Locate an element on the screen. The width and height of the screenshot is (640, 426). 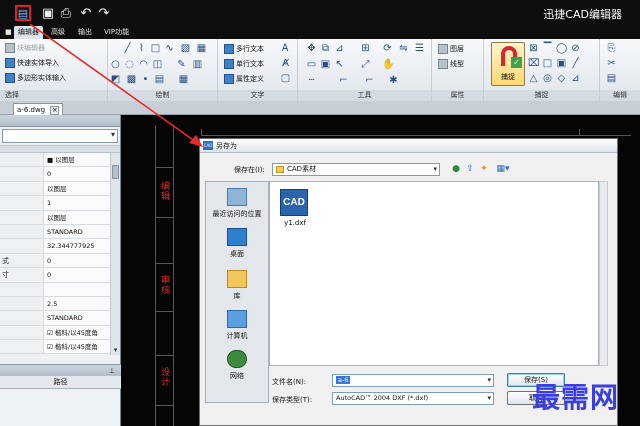
single-line-text-button: 单行文本 is located at coordinates (244, 64).